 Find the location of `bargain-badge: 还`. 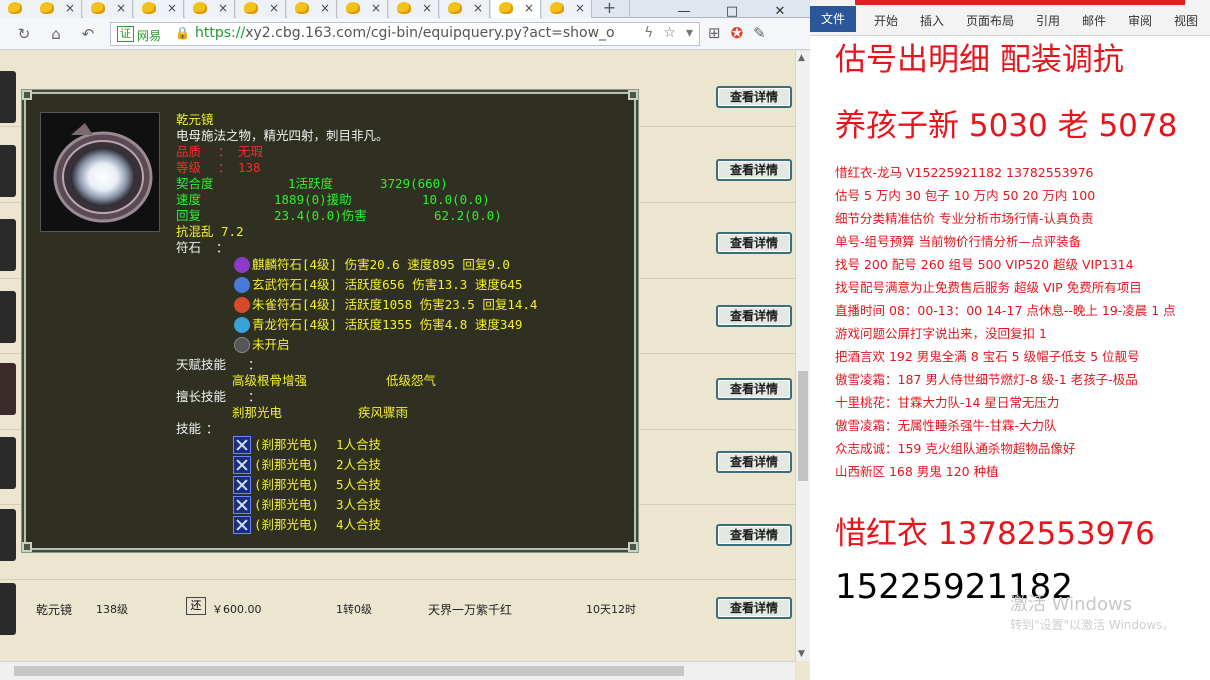

bargain-badge: 还 is located at coordinates (196, 606).